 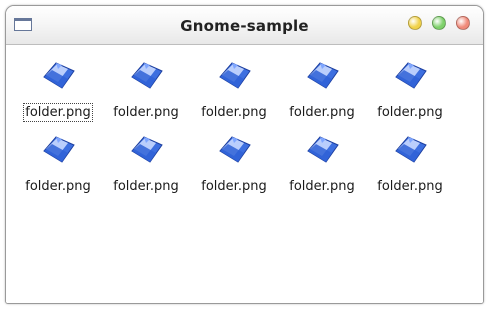 I want to click on close-button, so click(x=463, y=23).